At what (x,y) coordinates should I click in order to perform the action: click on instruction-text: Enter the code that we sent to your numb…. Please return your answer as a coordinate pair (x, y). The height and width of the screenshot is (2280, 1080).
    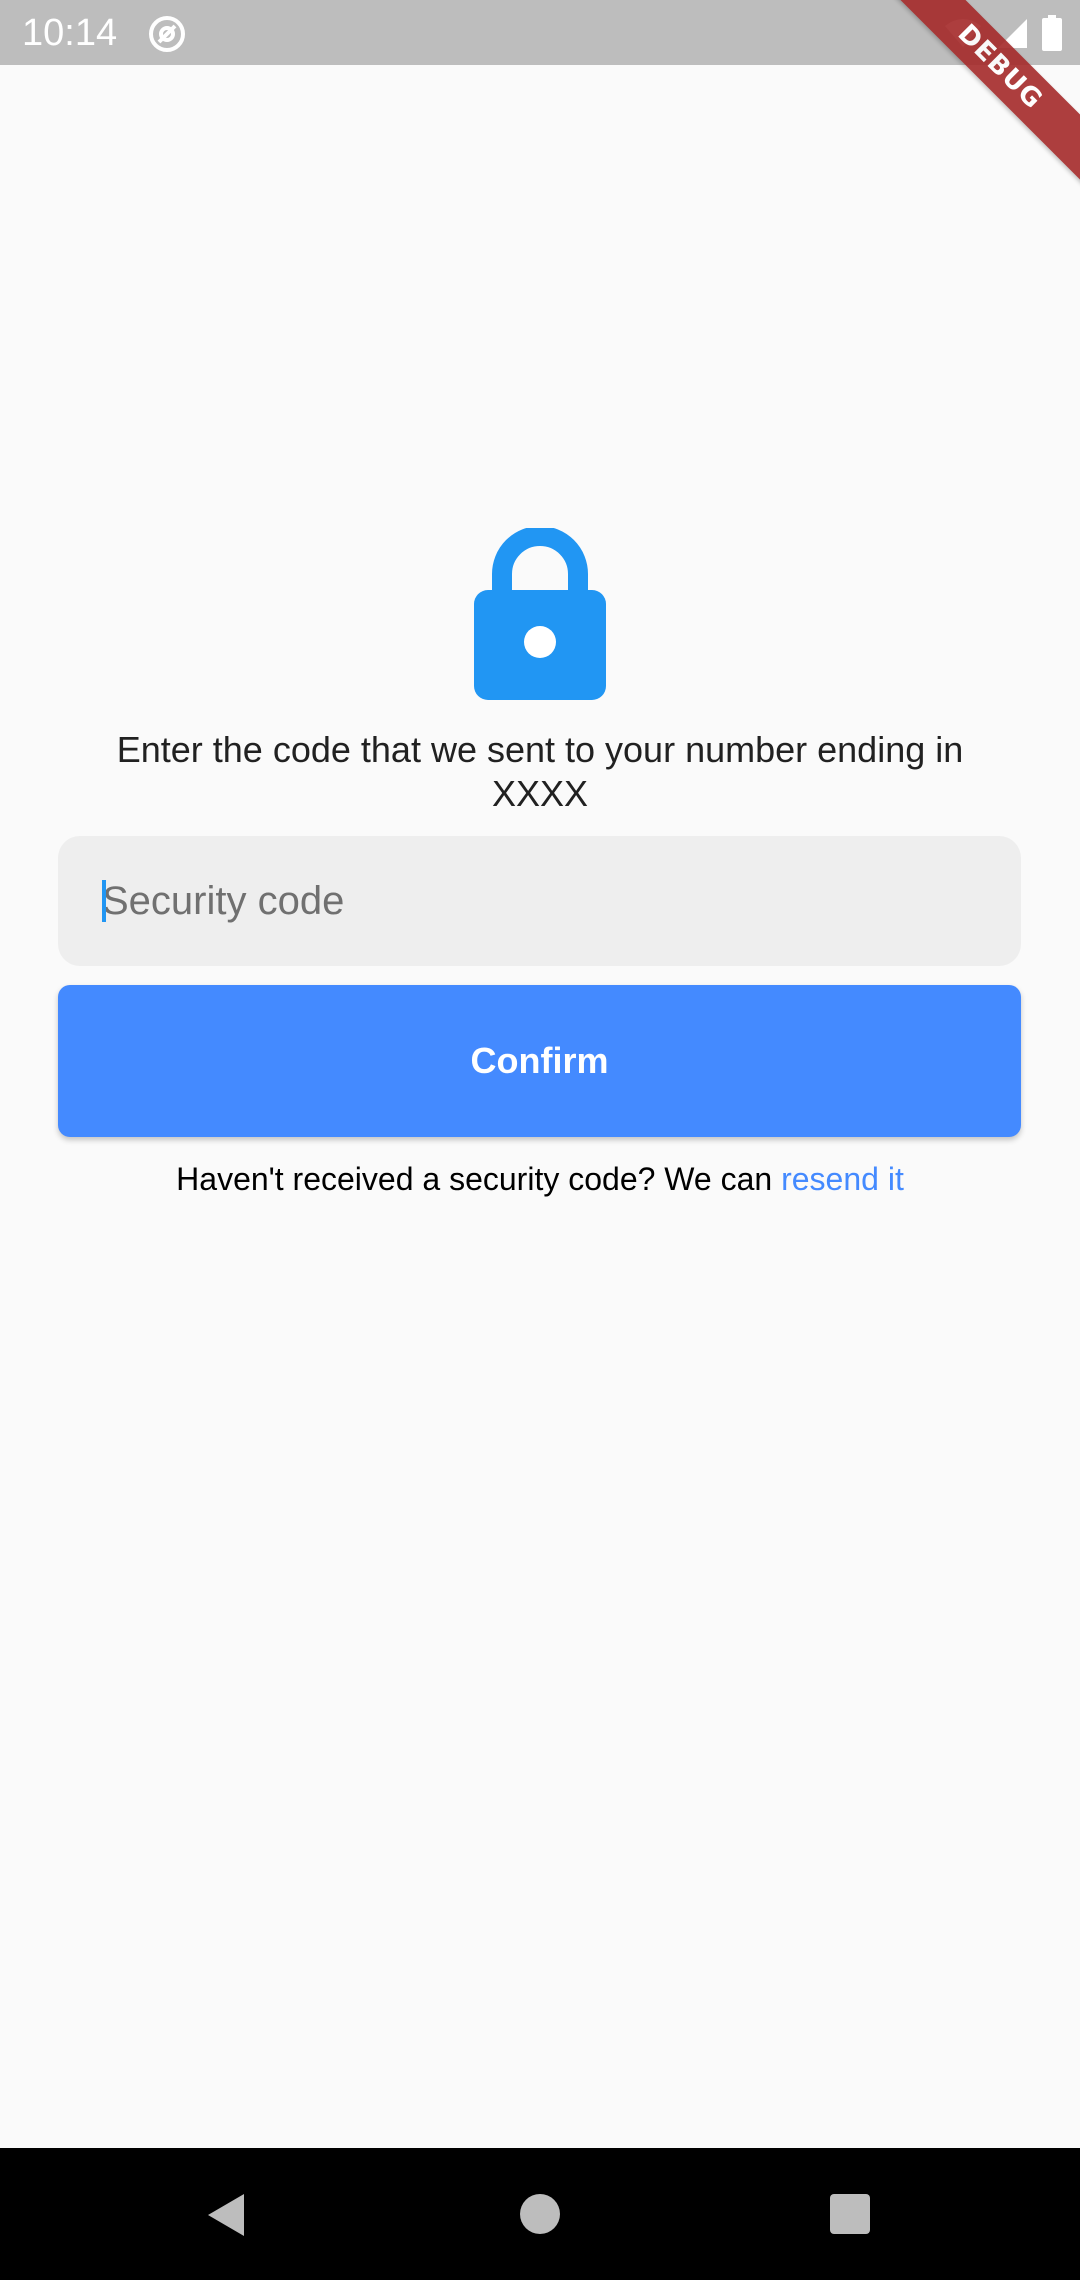
    Looking at the image, I should click on (540, 771).